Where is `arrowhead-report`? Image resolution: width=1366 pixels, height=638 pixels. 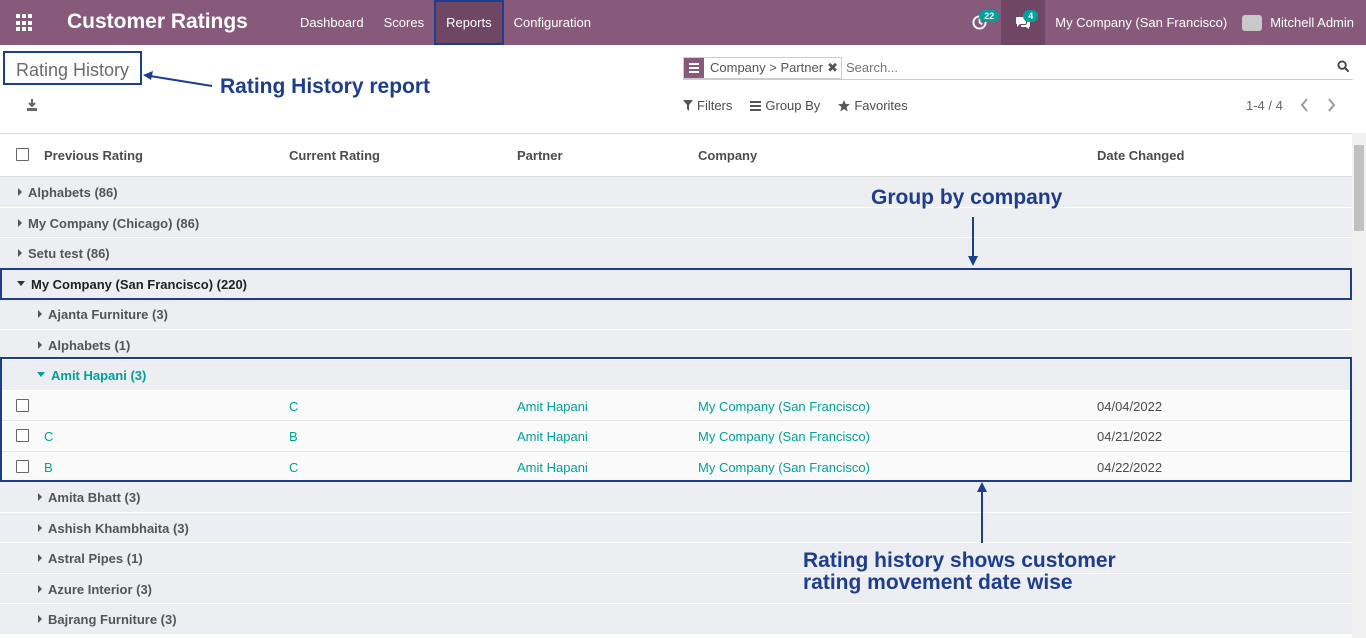 arrowhead-report is located at coordinates (148, 75).